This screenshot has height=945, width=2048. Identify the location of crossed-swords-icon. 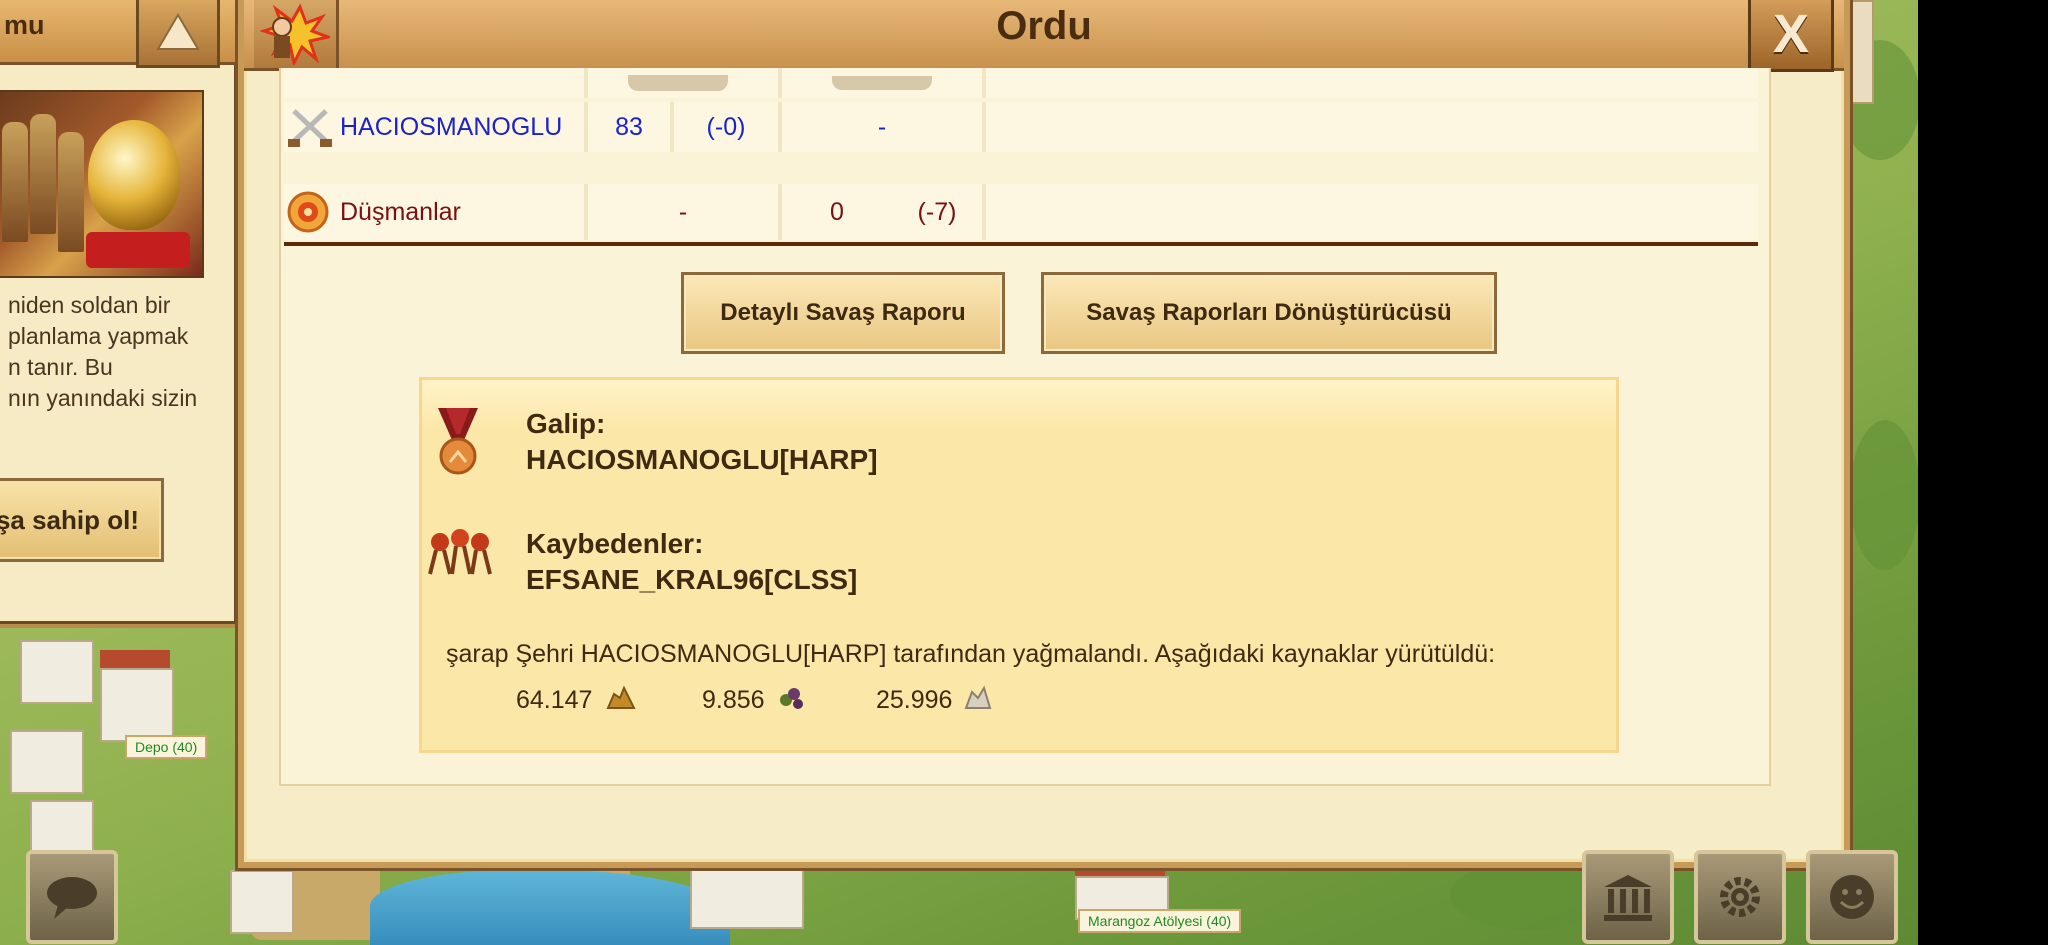
(310, 128).